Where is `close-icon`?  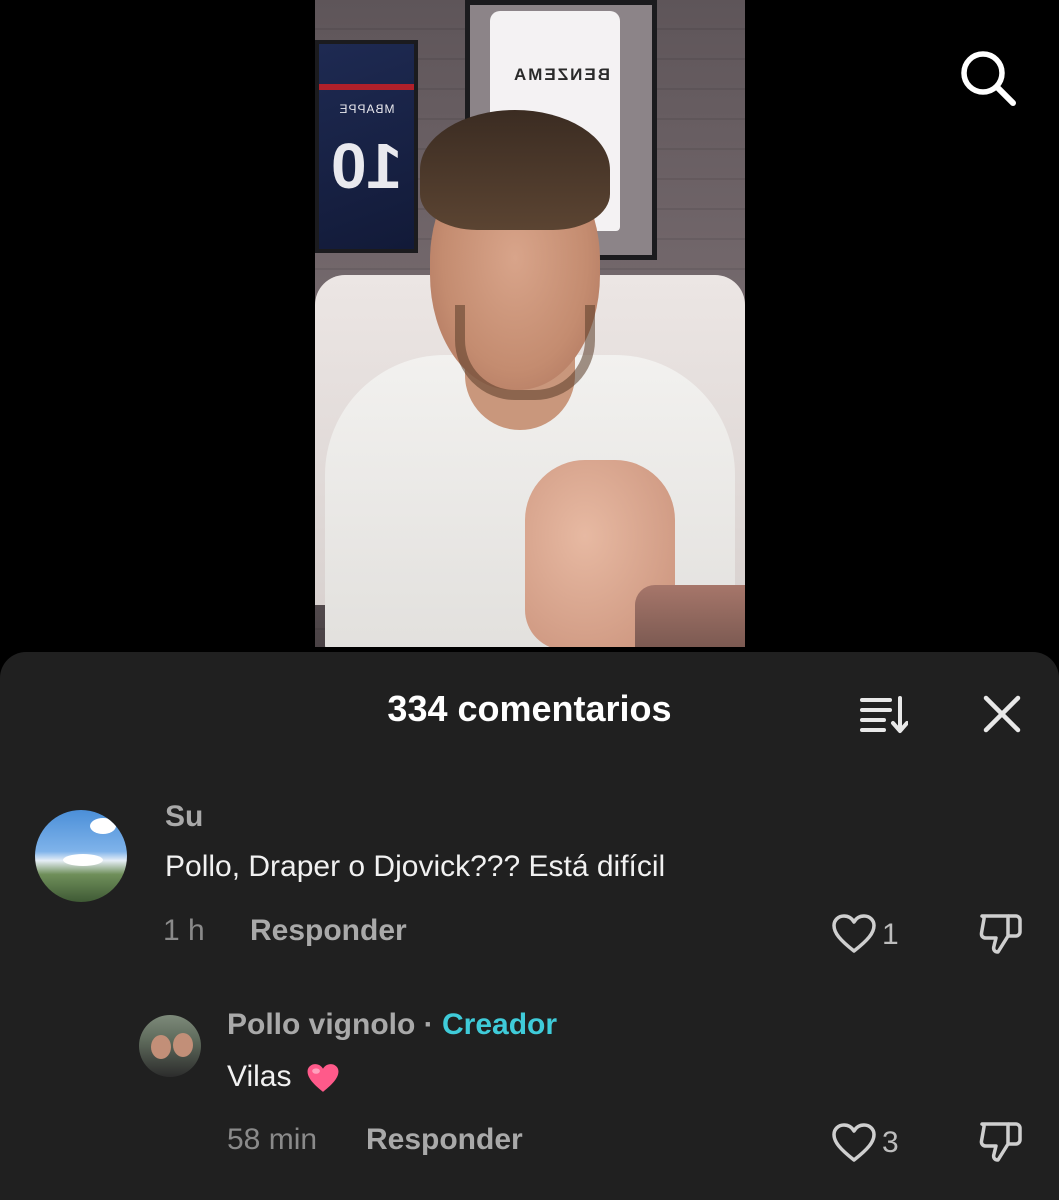 close-icon is located at coordinates (1002, 714).